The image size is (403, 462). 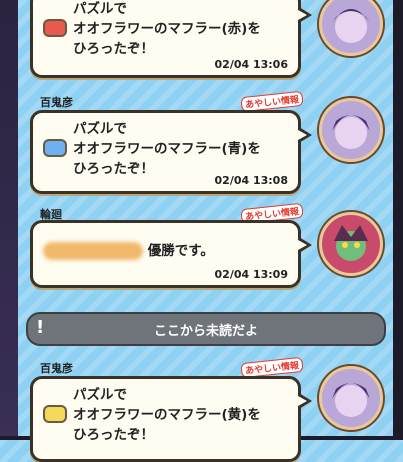 I want to click on right-frame, so click(x=398, y=220).